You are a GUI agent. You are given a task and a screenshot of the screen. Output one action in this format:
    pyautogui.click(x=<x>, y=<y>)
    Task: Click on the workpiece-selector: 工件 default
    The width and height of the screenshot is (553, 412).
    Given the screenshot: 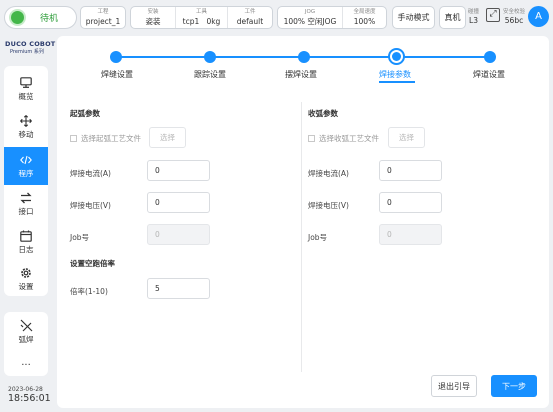 What is the action you would take?
    pyautogui.click(x=249, y=17)
    